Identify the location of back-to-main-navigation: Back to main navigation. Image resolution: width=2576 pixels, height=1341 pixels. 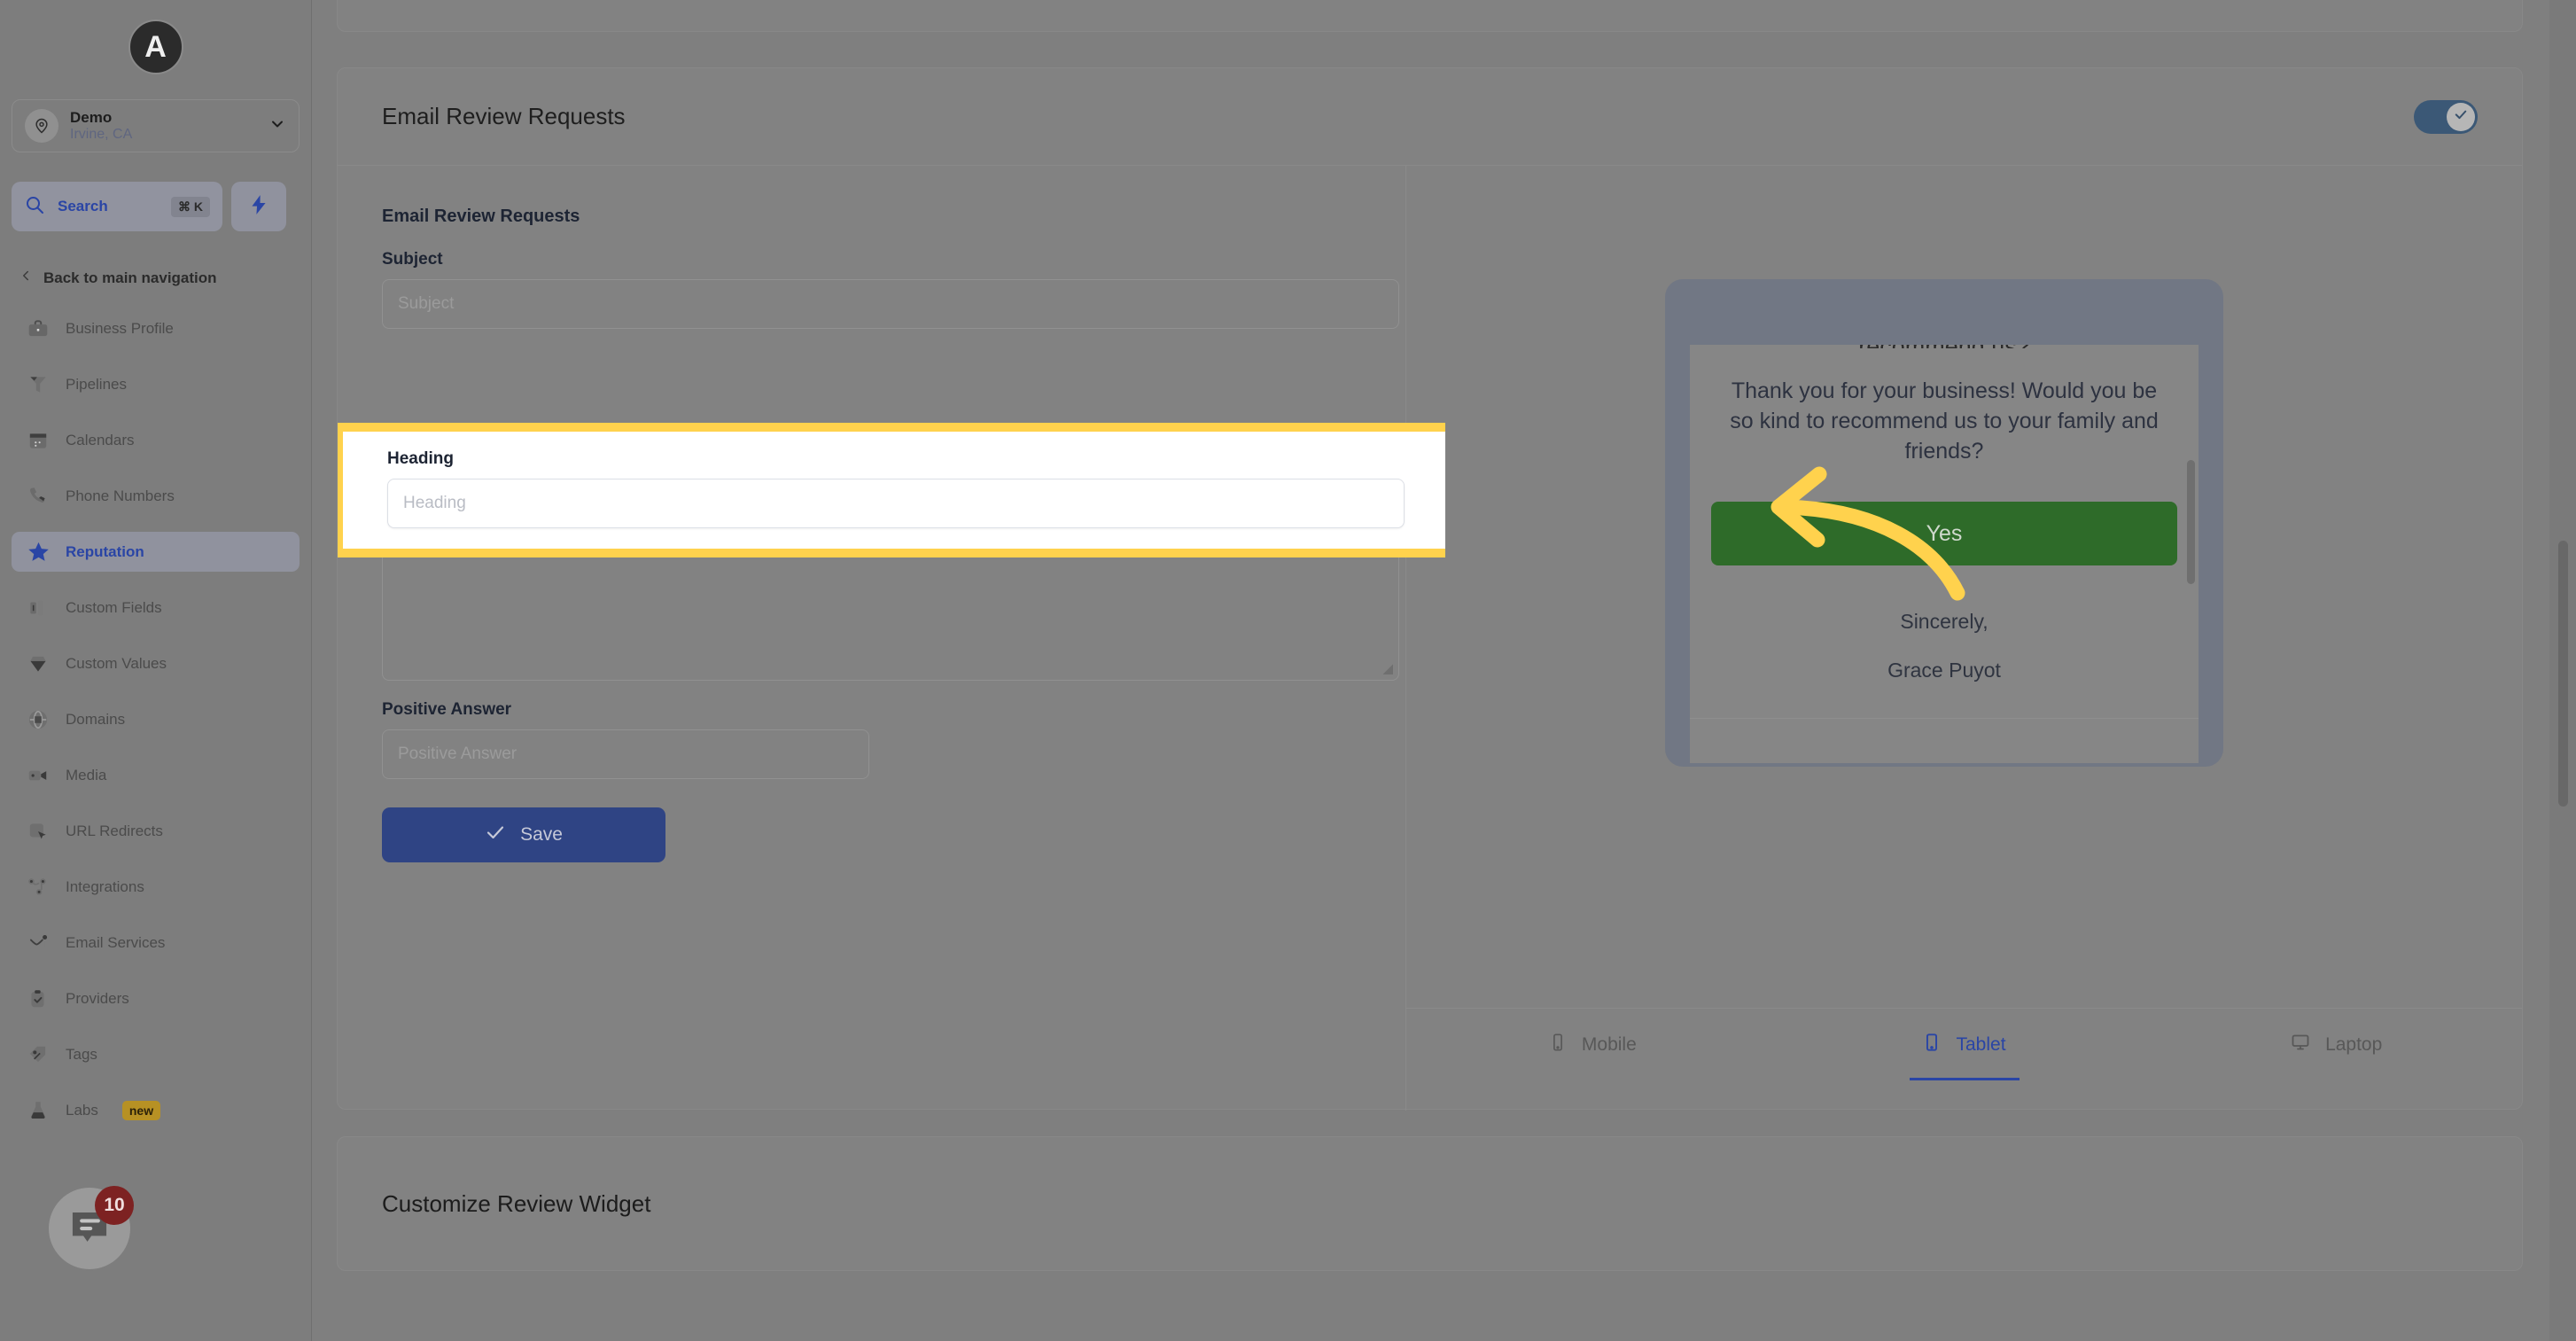
(118, 278).